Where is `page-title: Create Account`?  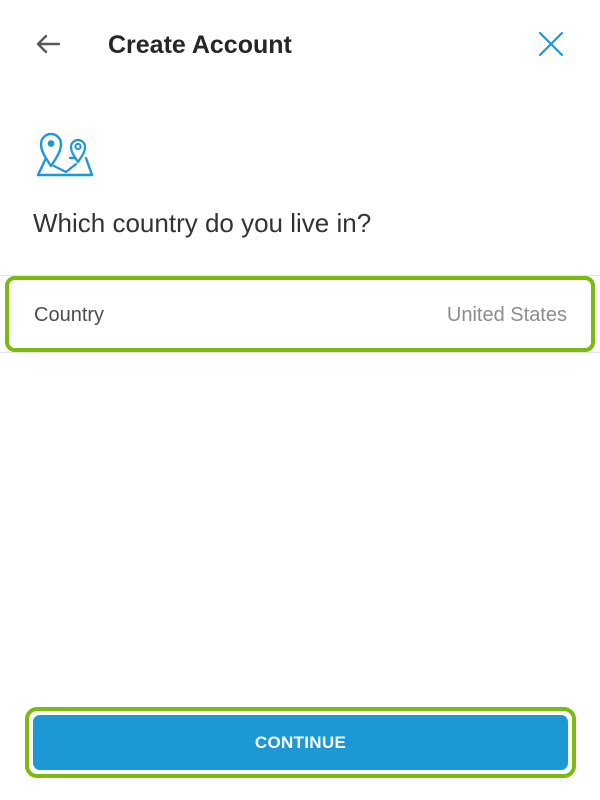 page-title: Create Account is located at coordinates (200, 45).